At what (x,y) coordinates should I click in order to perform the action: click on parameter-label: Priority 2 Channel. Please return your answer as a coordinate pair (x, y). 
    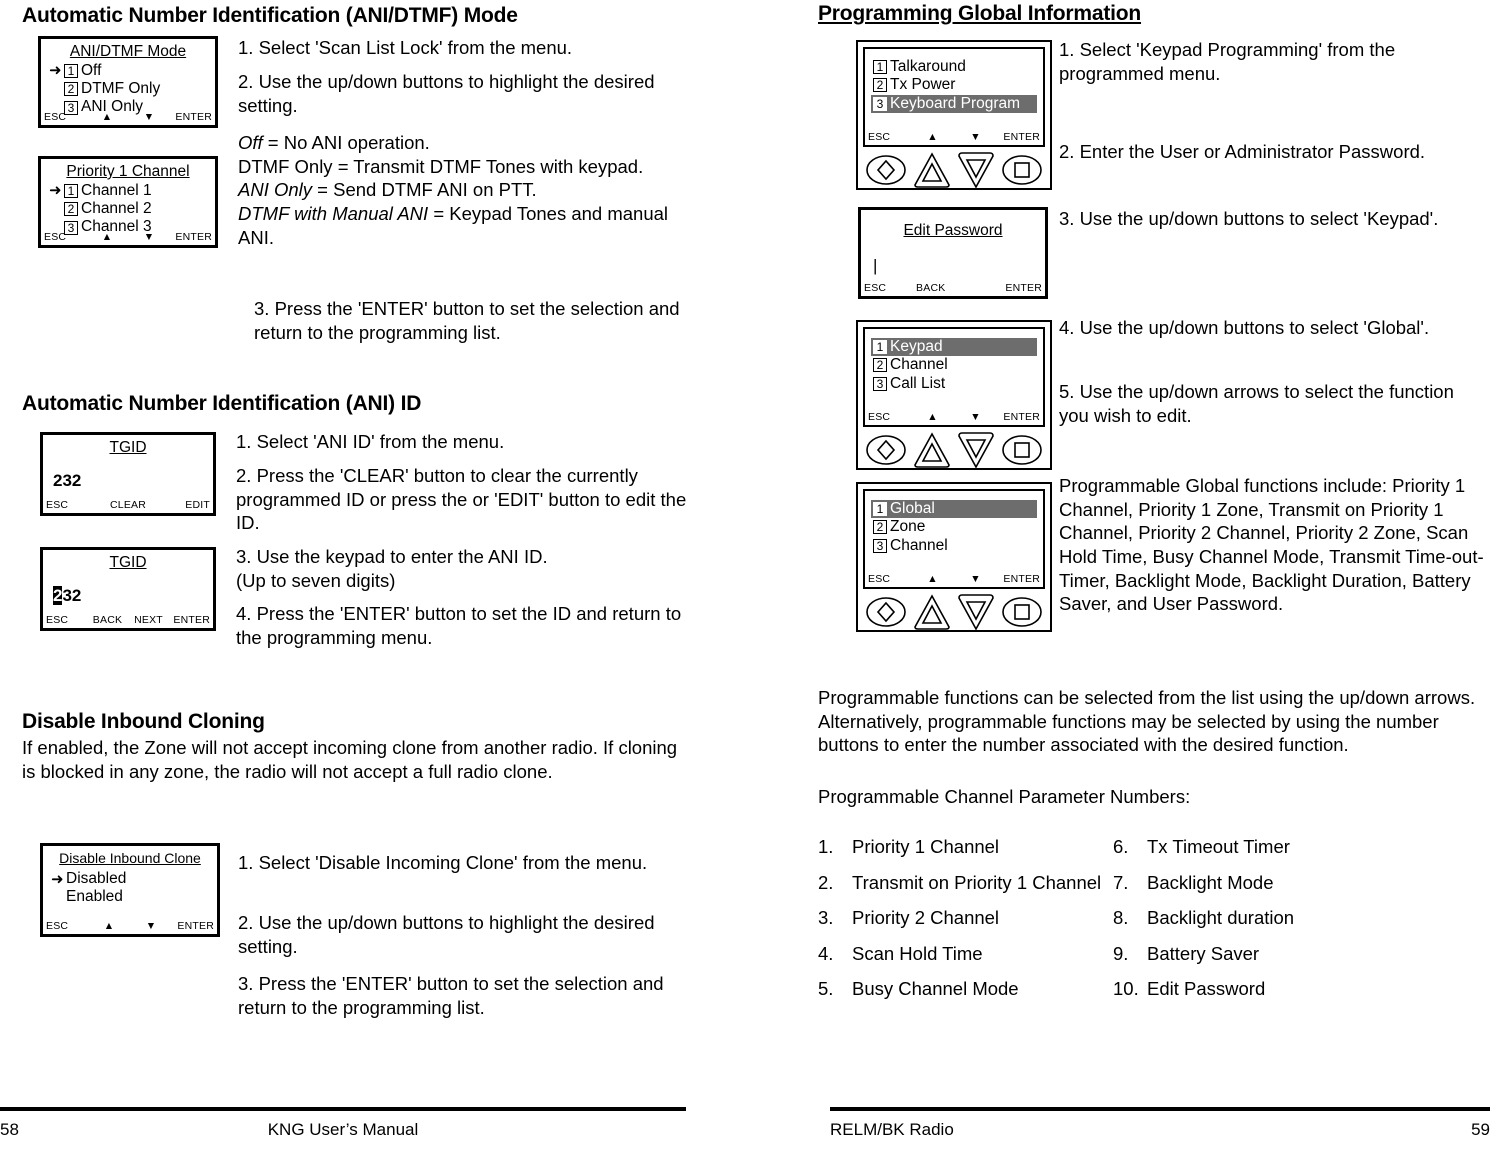
    Looking at the image, I should click on (926, 917).